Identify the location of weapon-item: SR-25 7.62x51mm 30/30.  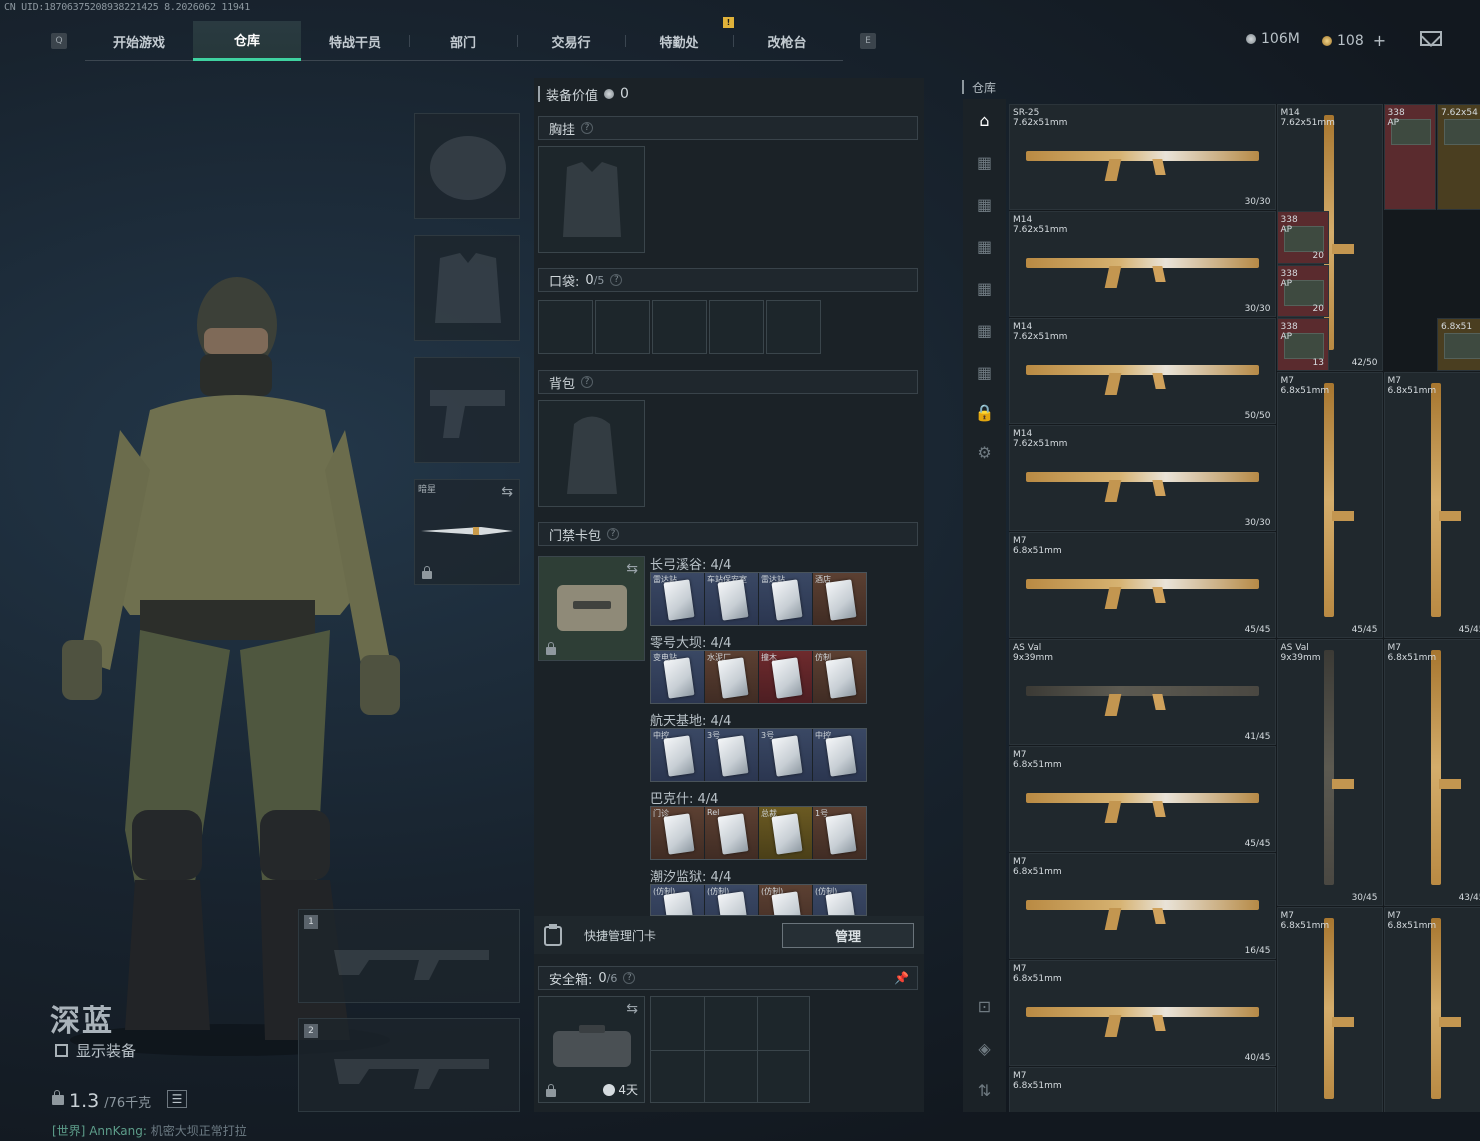
(1142, 157).